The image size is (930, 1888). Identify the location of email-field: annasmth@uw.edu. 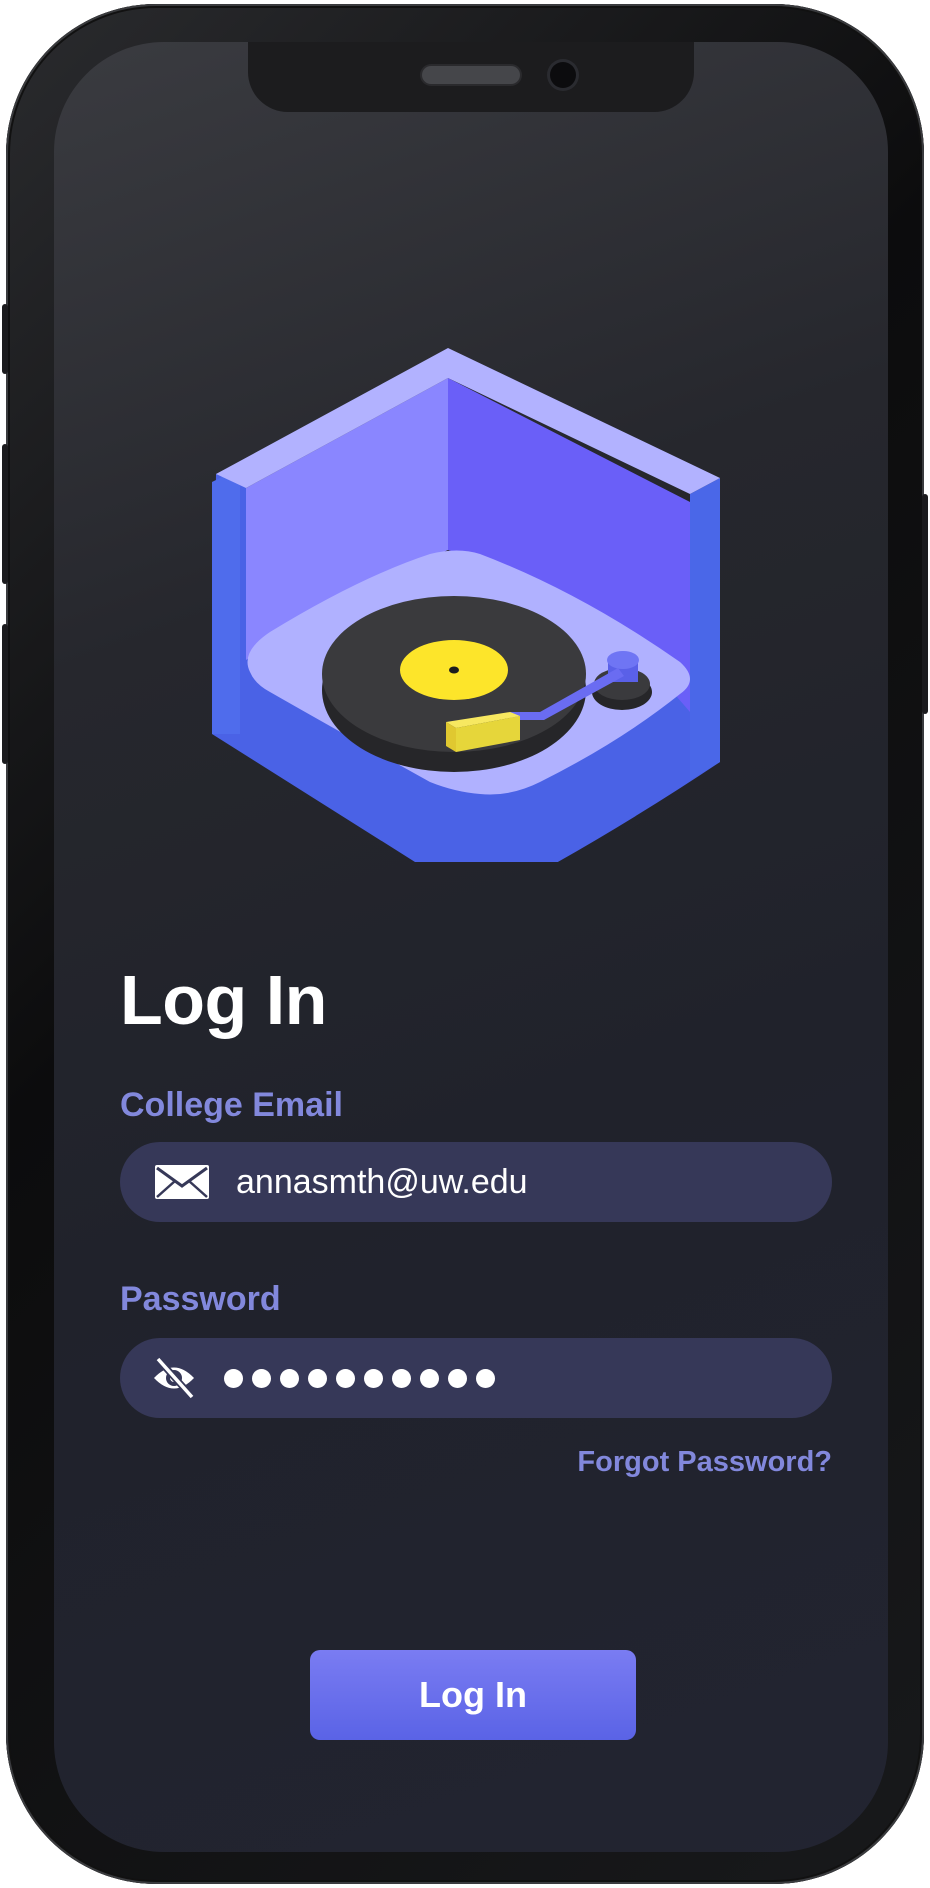
(476, 1182).